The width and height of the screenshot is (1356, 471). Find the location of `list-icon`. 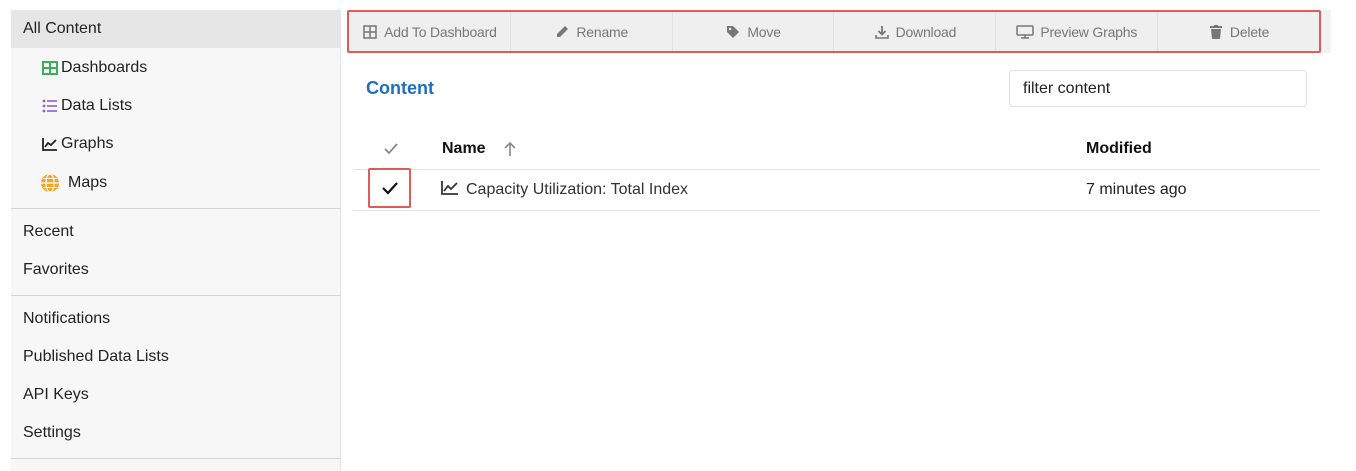

list-icon is located at coordinates (50, 106).